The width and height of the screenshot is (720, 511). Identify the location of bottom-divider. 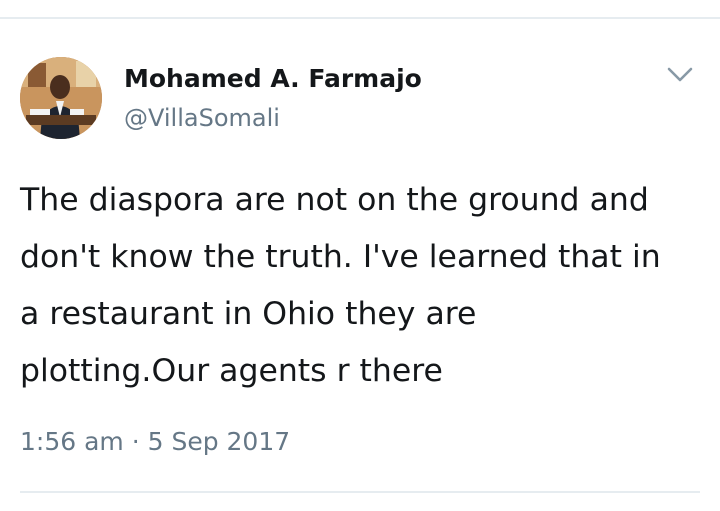
(360, 492).